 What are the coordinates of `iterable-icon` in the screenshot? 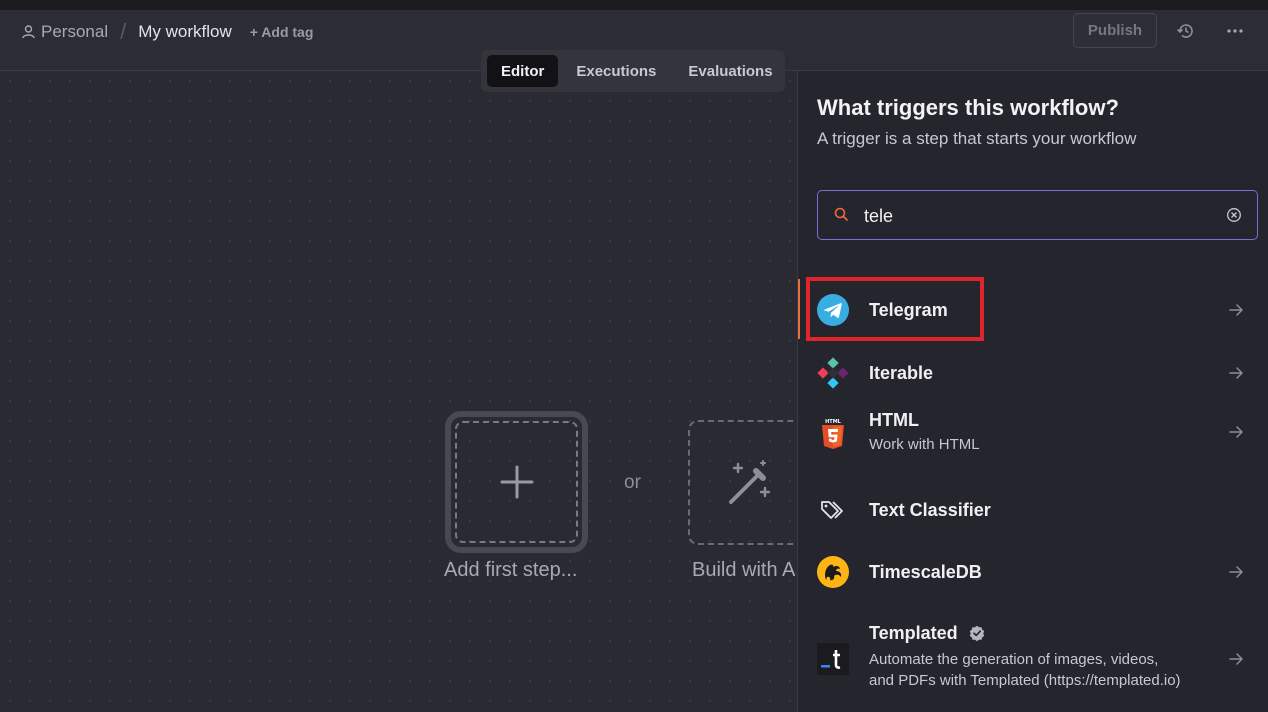 It's located at (833, 373).